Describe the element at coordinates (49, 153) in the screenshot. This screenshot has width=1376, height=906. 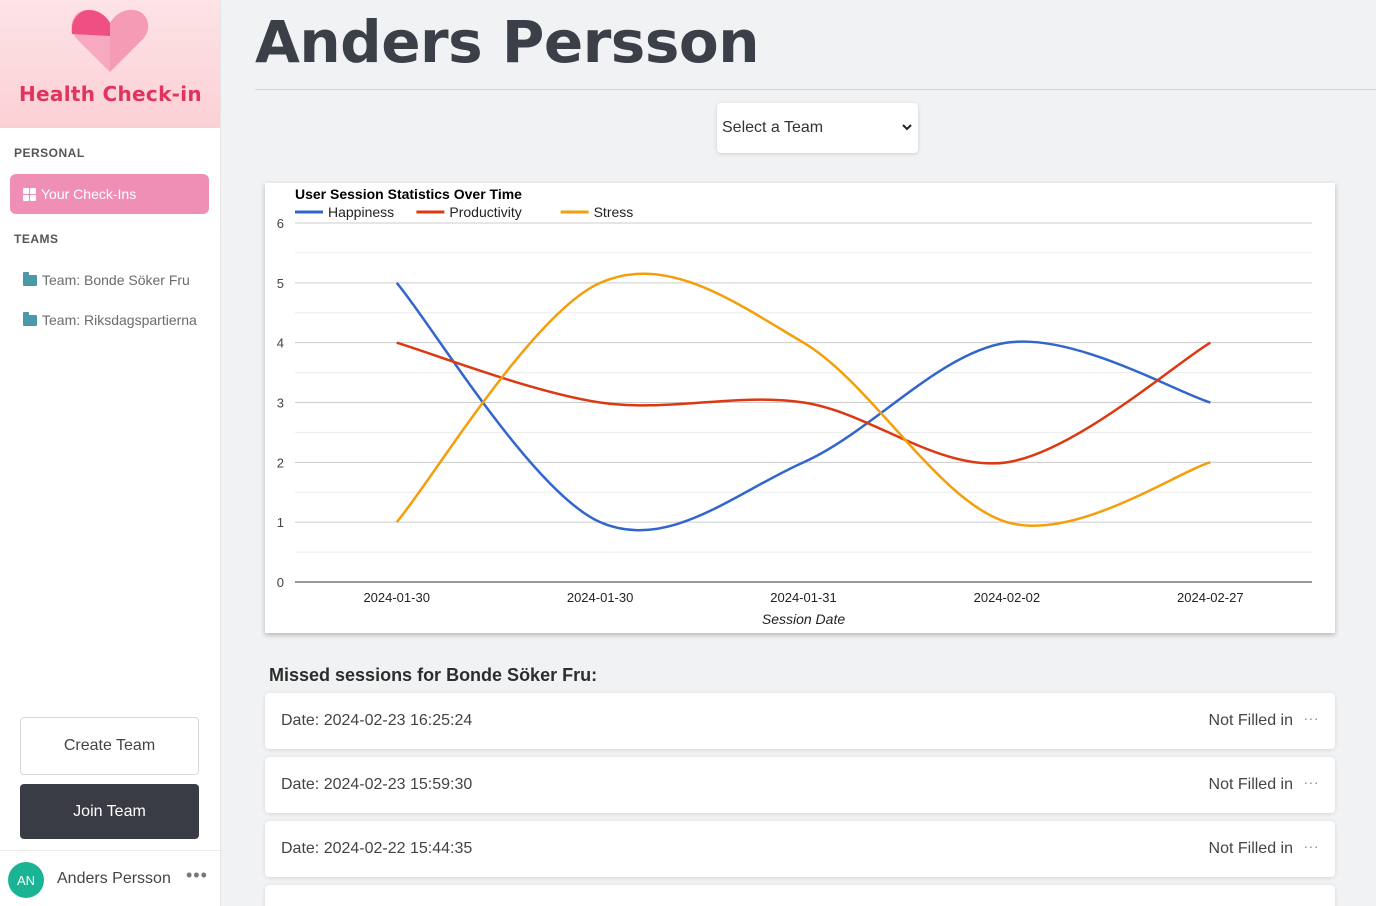
I see `personal-section-label: PERSONAL` at that location.